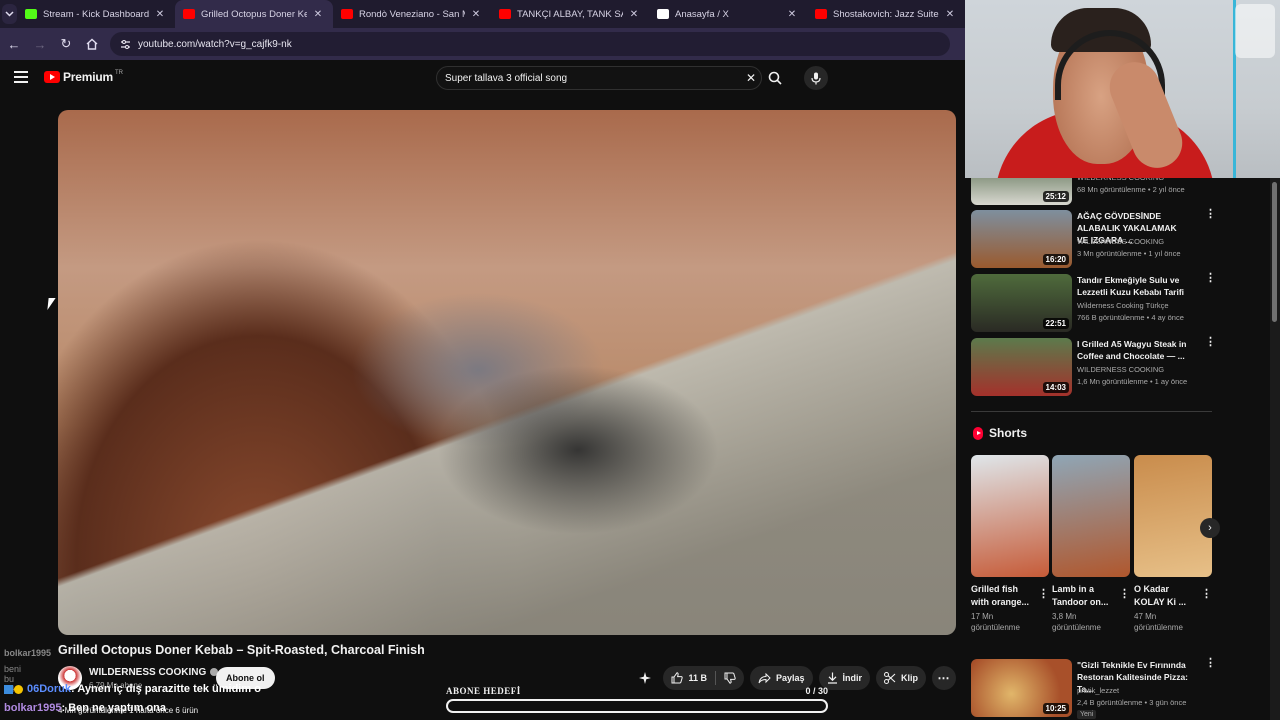 The width and height of the screenshot is (1280, 720). Describe the element at coordinates (1021, 688) in the screenshot. I see `video-thumbnail: 10:25` at that location.